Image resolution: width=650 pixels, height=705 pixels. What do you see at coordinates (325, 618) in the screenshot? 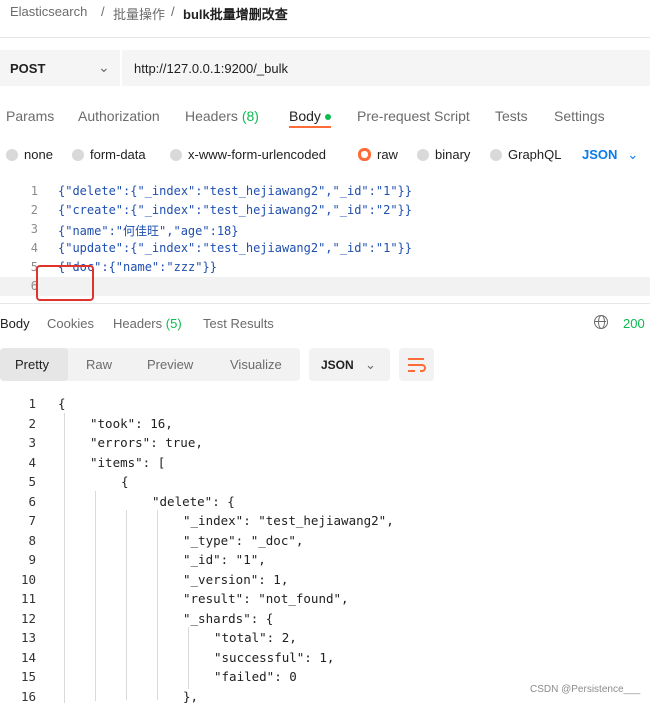
I see `response-line: 12"_shards": {` at bounding box center [325, 618].